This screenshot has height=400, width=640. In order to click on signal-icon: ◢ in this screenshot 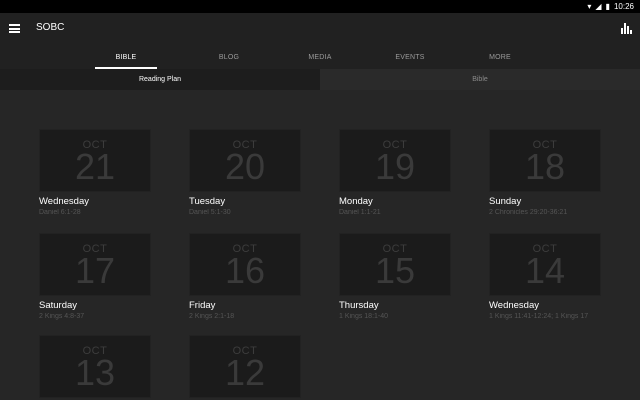, I will do `click(598, 6)`.